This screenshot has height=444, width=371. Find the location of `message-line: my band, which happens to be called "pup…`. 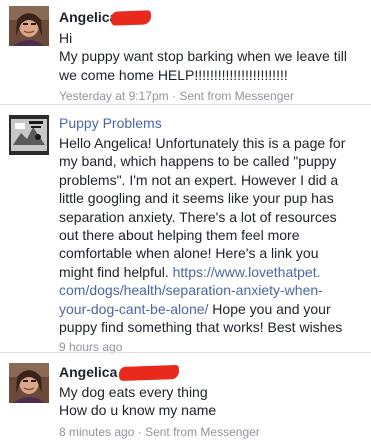

message-line: my band, which happens to be called "pup… is located at coordinates (198, 161).